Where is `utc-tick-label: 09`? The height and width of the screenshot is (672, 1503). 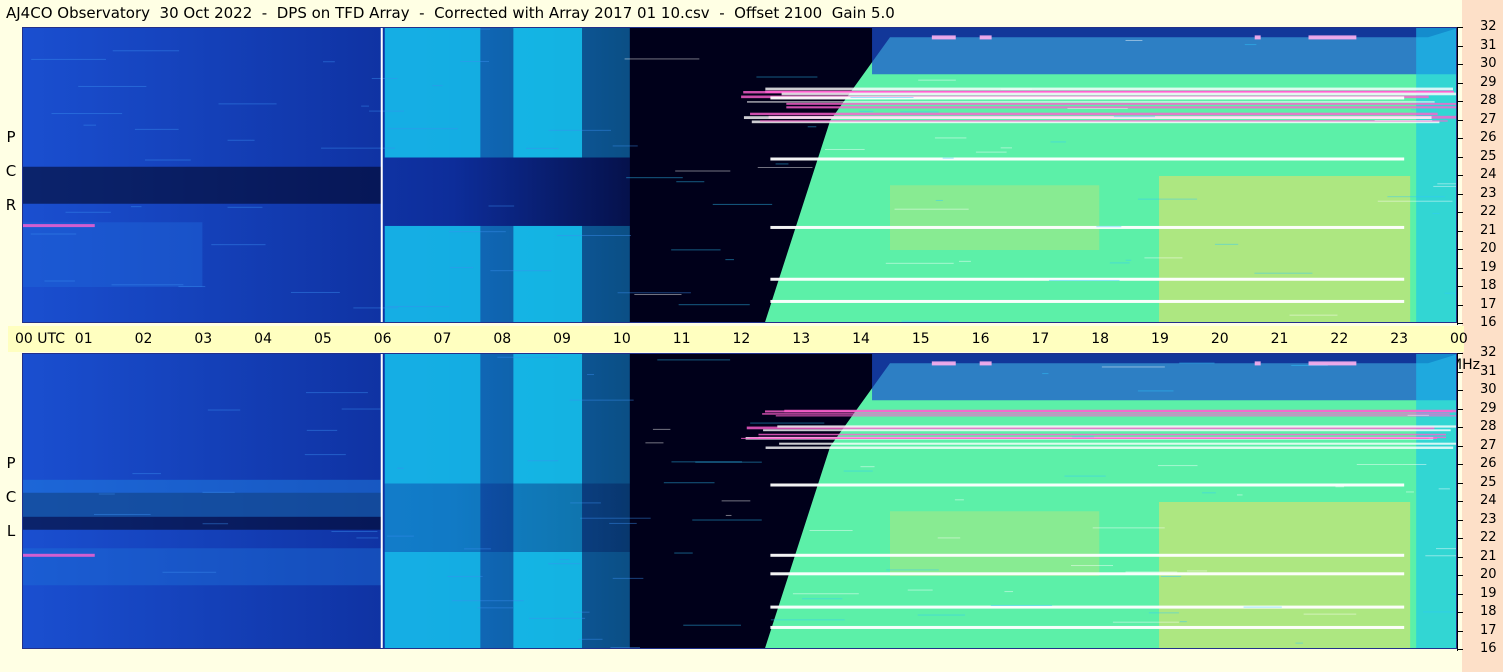 utc-tick-label: 09 is located at coordinates (562, 339).